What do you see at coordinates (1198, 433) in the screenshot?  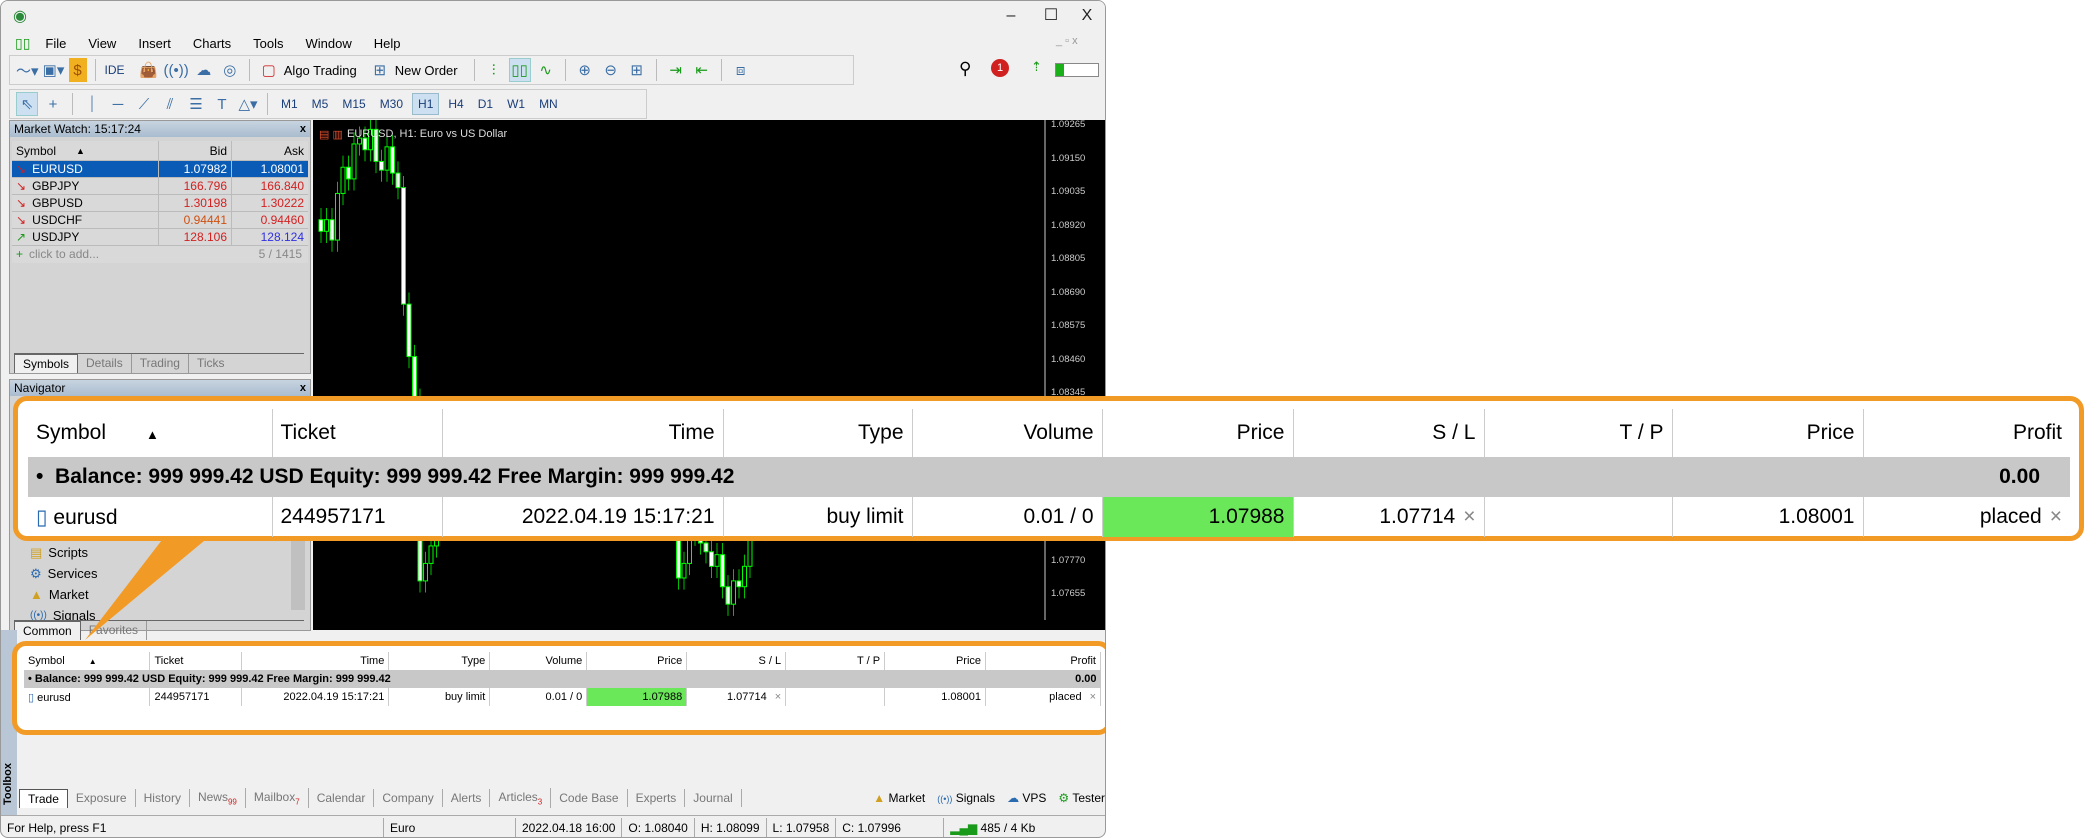 I see `col-price: Price` at bounding box center [1198, 433].